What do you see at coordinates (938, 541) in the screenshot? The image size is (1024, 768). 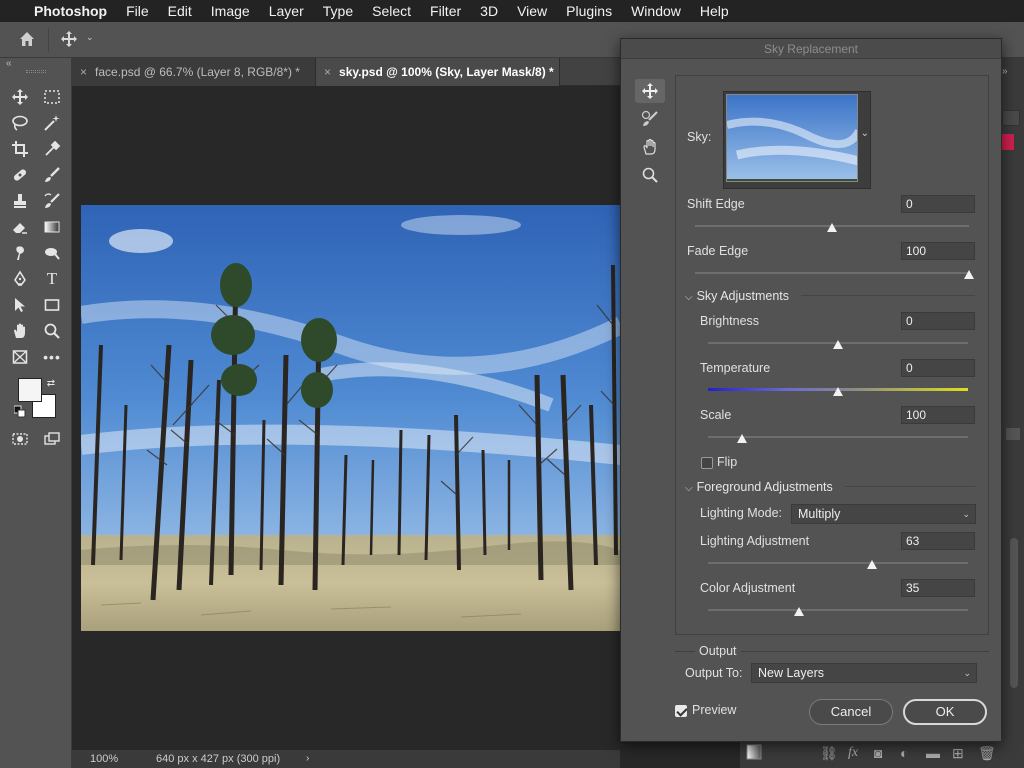 I see `lighting-adjustment-input: 63` at bounding box center [938, 541].